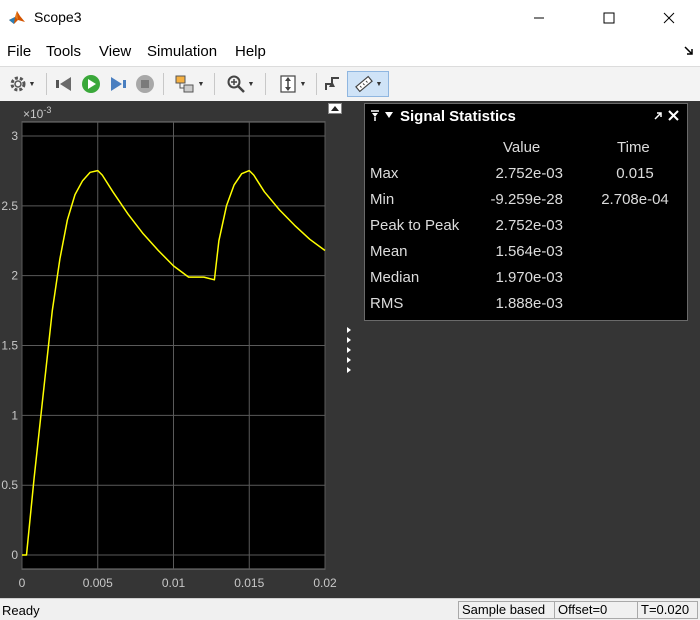 This screenshot has width=700, height=620. I want to click on triggers-icon, so click(332, 83).